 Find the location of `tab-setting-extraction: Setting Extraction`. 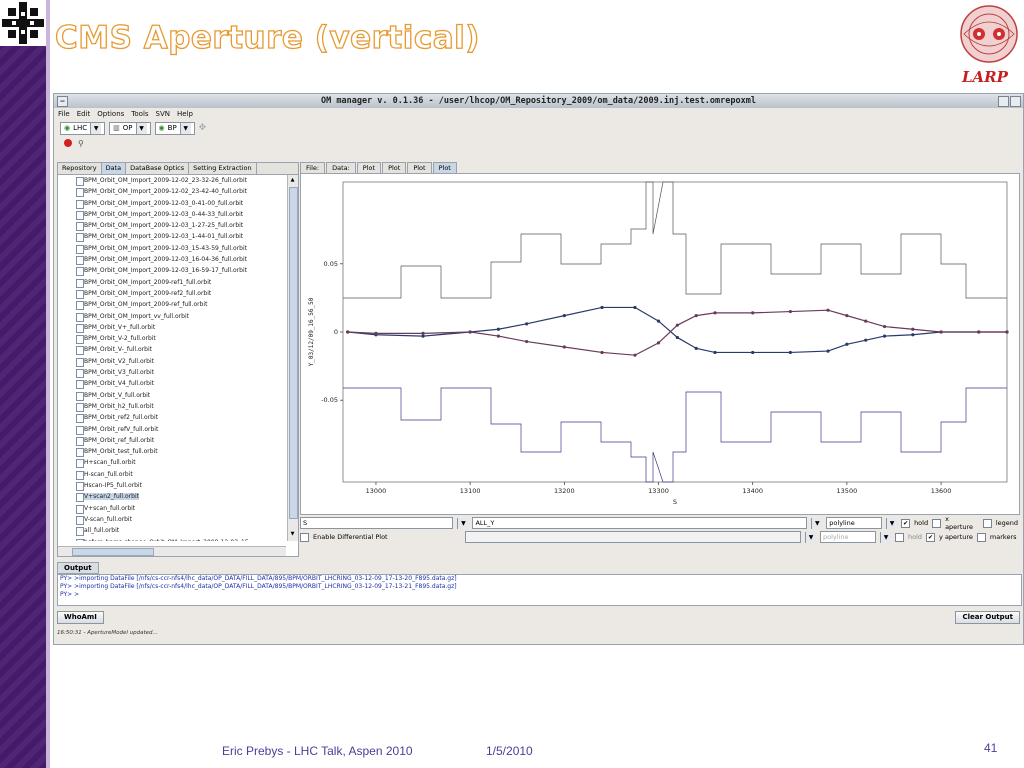

tab-setting-extraction: Setting Extraction is located at coordinates (223, 168).